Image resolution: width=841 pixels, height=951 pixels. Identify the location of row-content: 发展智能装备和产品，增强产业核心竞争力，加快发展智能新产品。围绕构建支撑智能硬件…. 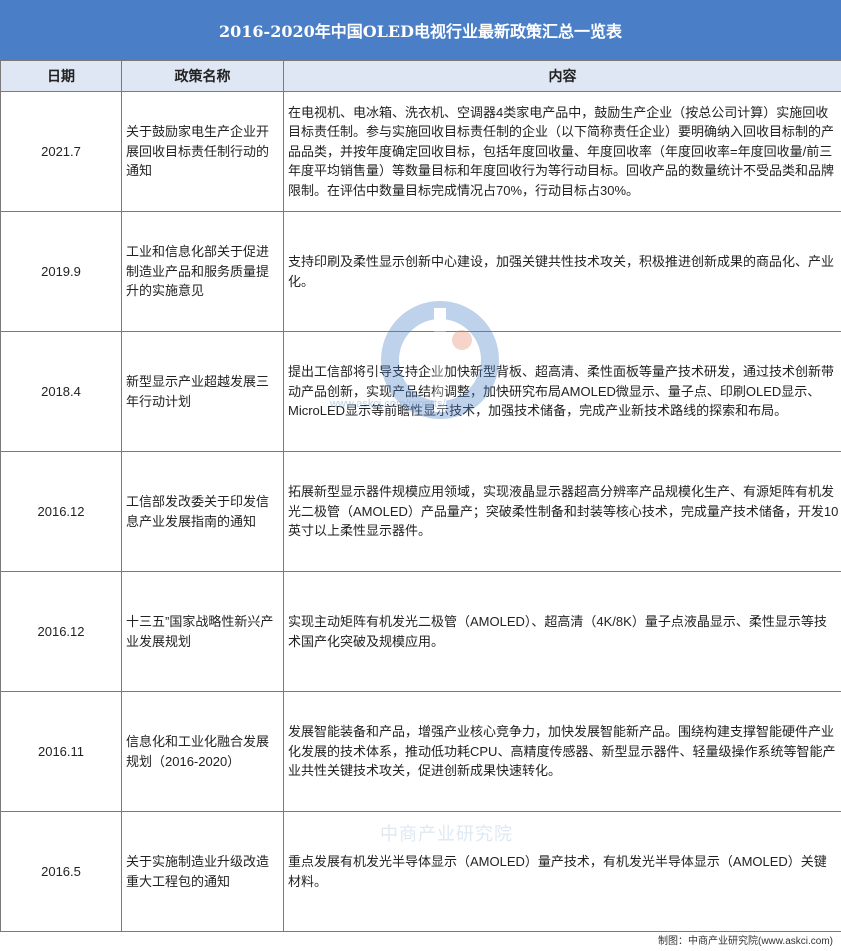
(562, 751).